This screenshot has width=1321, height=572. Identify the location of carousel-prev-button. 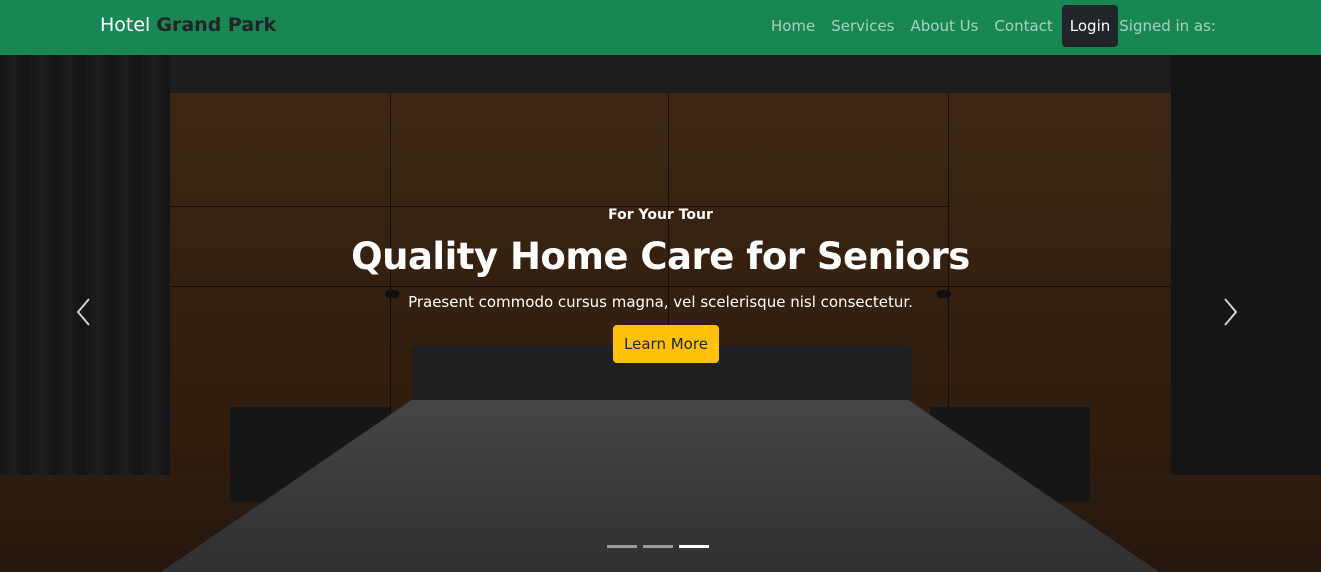
(84, 312).